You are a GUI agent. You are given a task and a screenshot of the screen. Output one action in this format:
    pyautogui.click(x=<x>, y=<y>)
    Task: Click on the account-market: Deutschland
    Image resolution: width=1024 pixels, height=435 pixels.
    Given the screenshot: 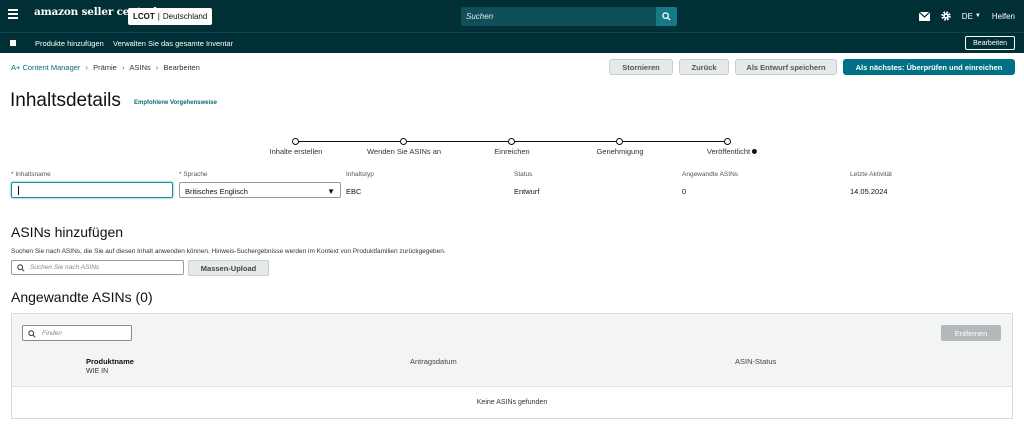 What is the action you would take?
    pyautogui.click(x=185, y=16)
    